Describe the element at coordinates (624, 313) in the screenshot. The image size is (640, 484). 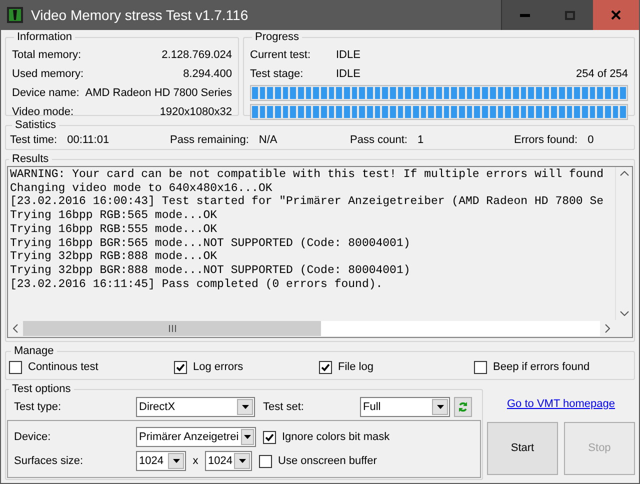
I see `scroll-down-icon` at that location.